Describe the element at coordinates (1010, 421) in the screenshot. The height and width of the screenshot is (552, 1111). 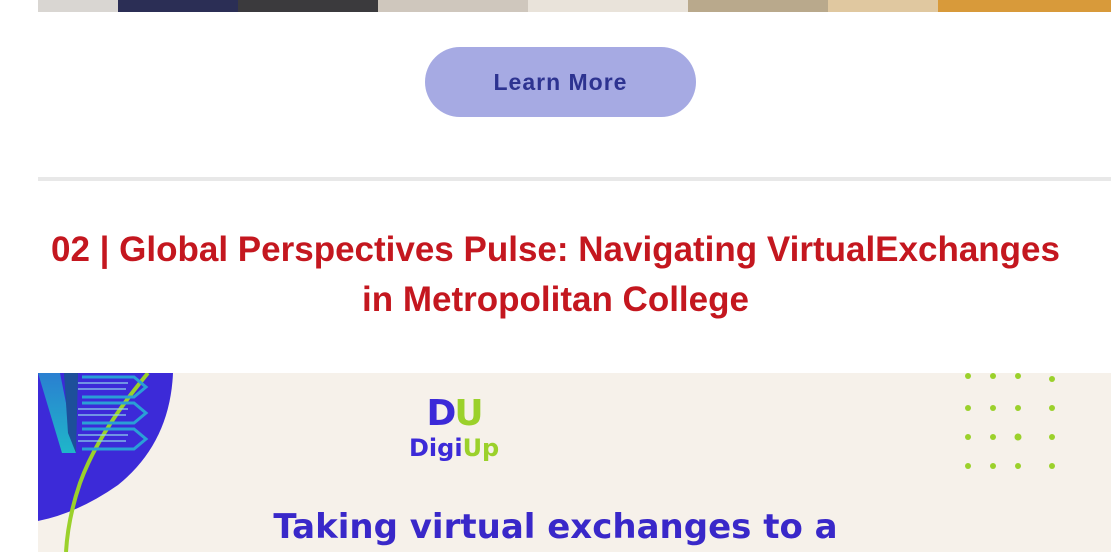
I see `dot-grid` at that location.